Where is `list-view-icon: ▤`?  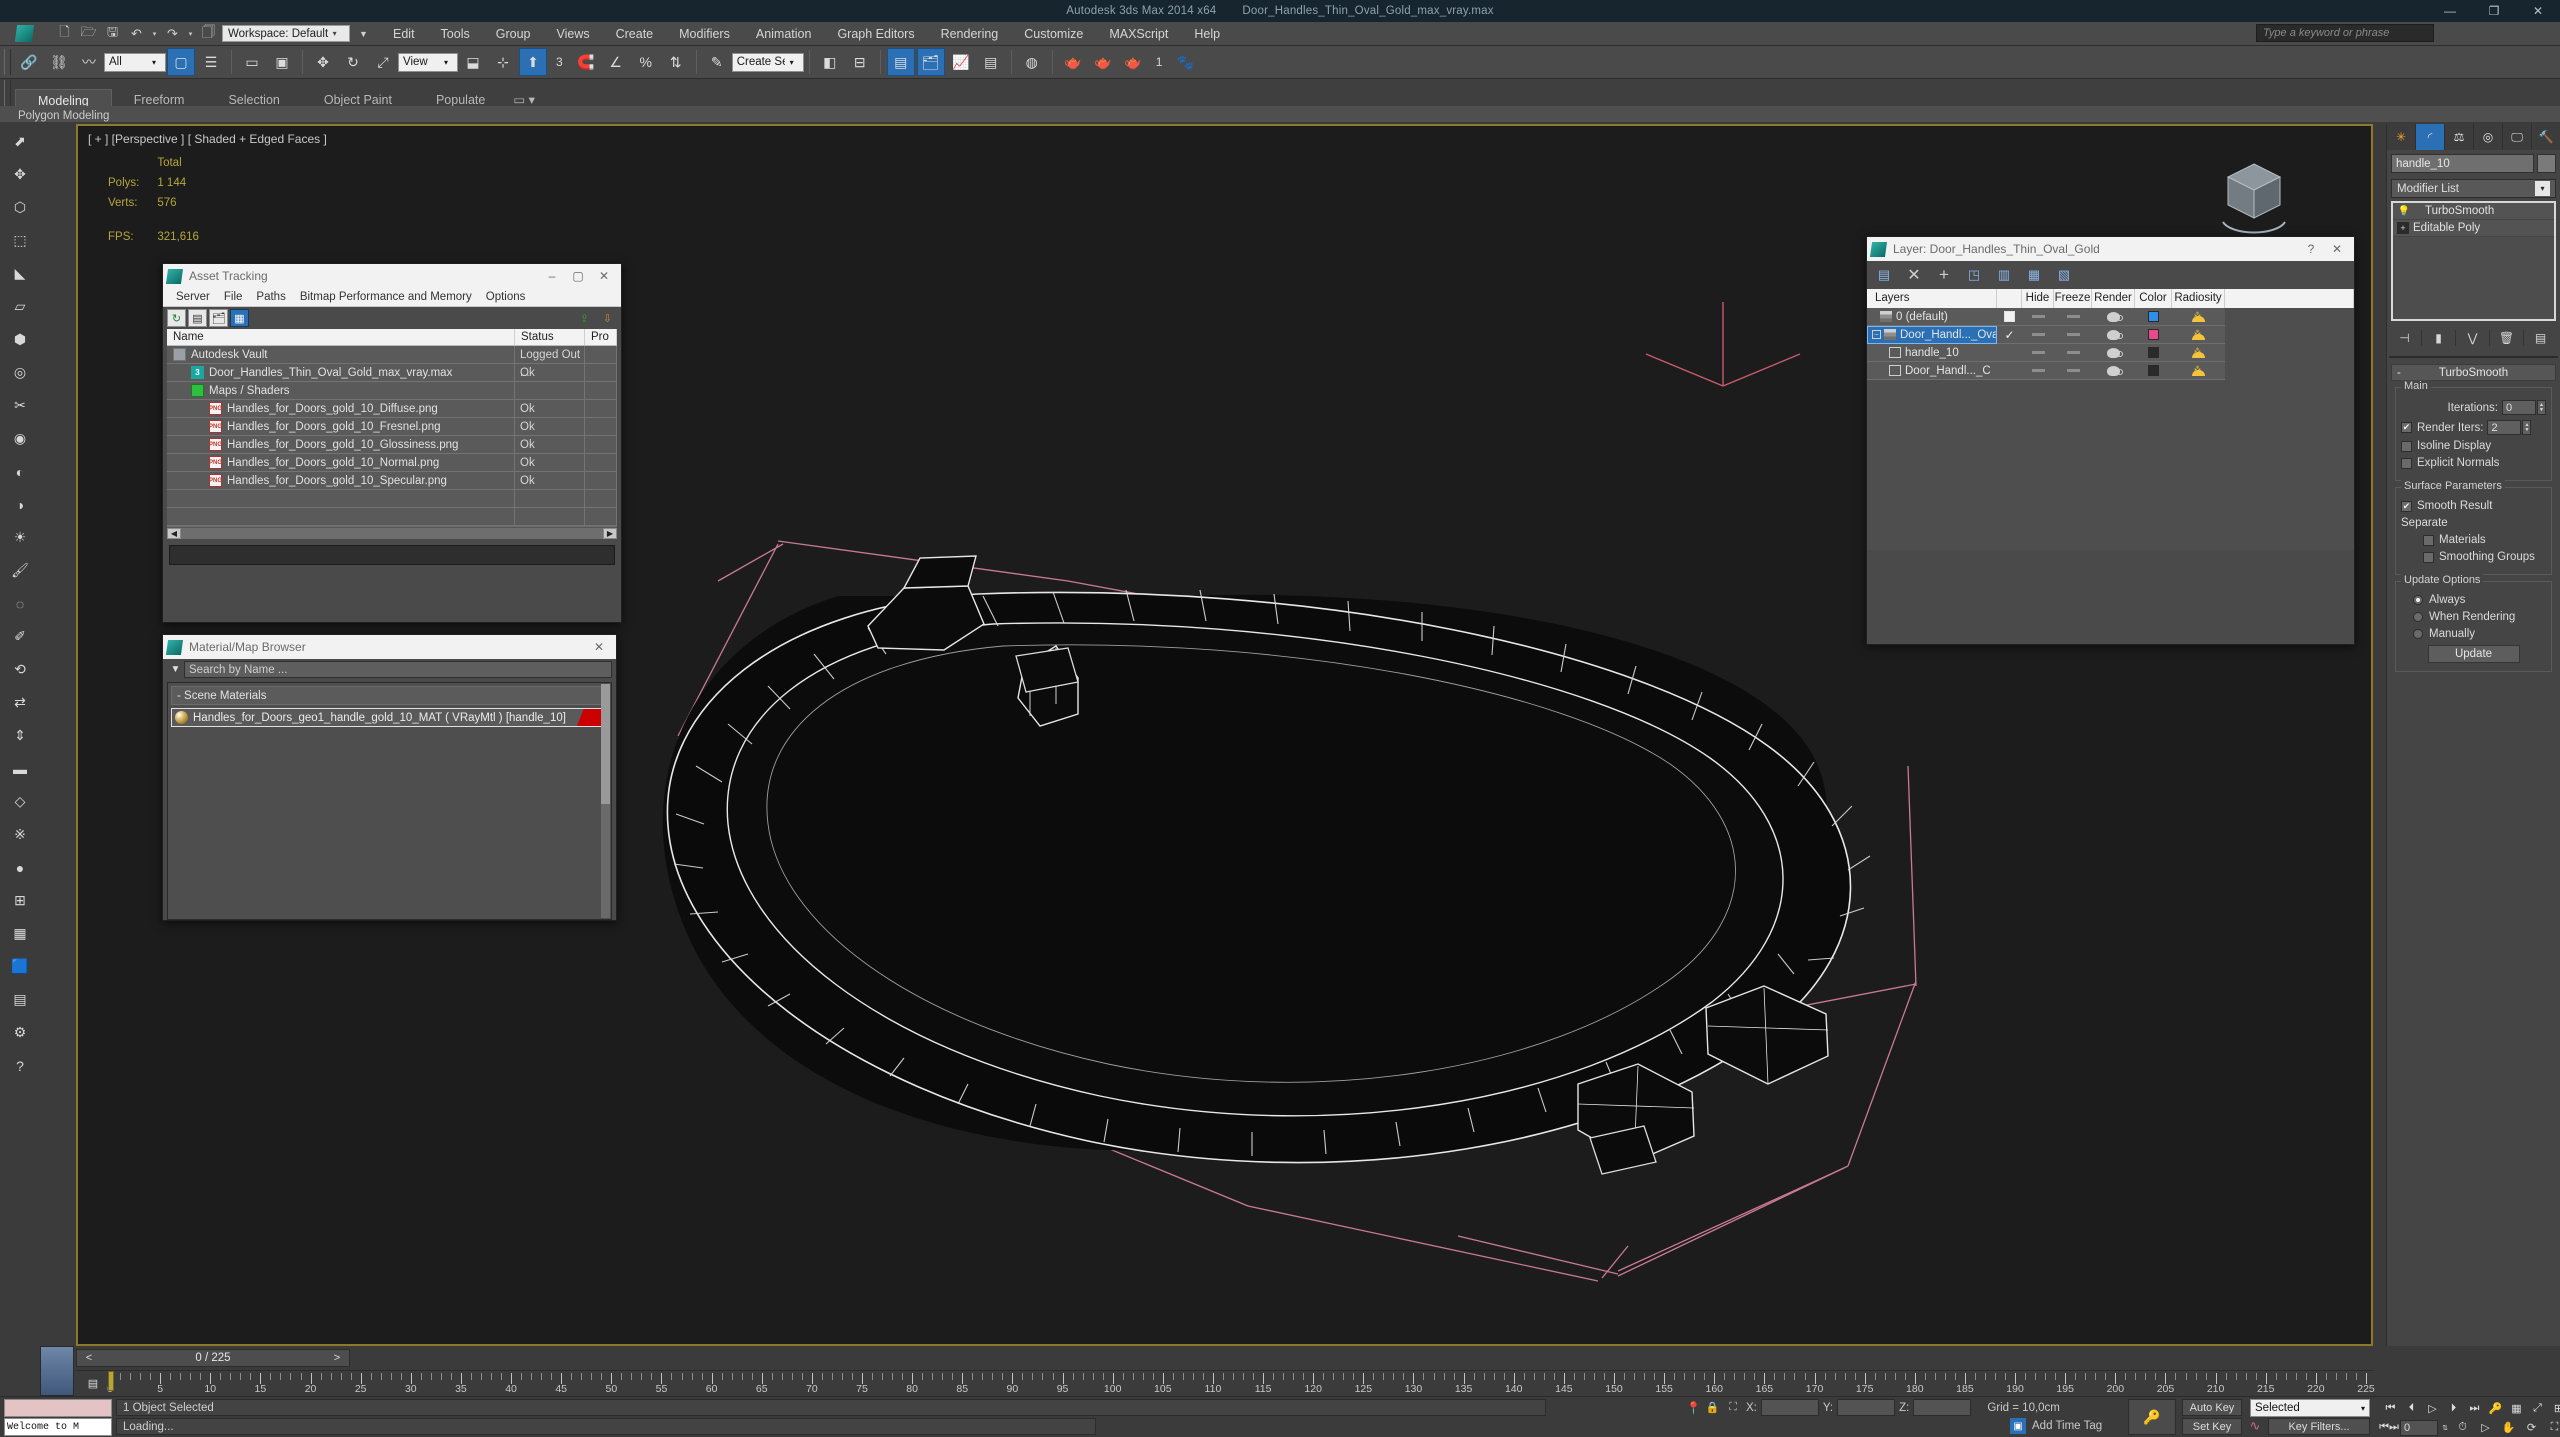 list-view-icon: ▤ is located at coordinates (197, 318).